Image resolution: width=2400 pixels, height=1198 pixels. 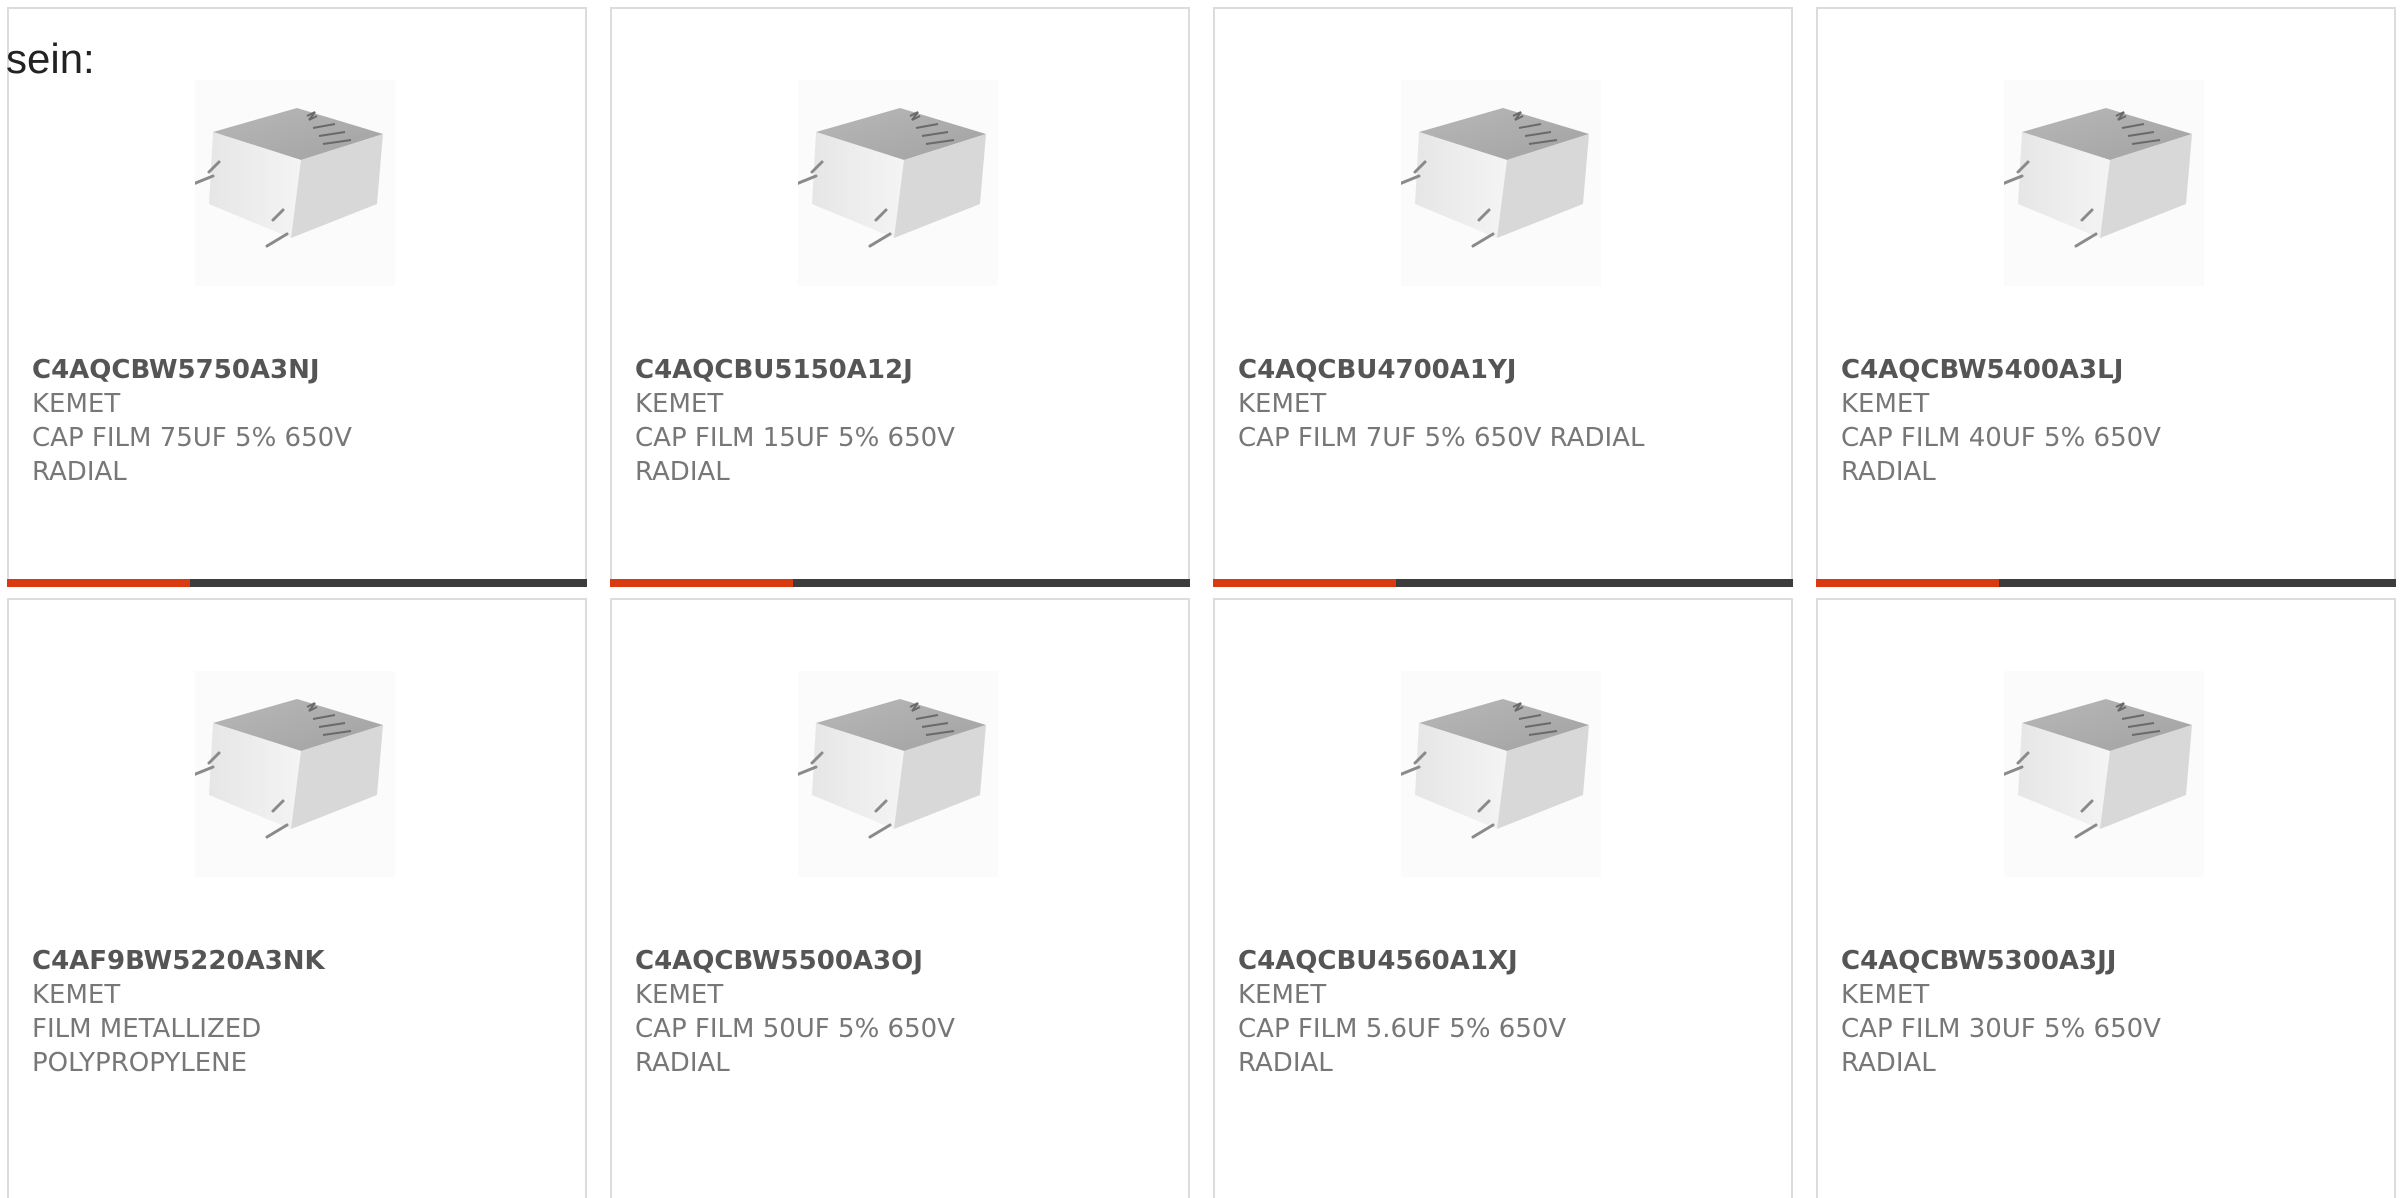 What do you see at coordinates (2107, 370) in the screenshot?
I see `part-number: C4AQCBW5400A3LJ` at bounding box center [2107, 370].